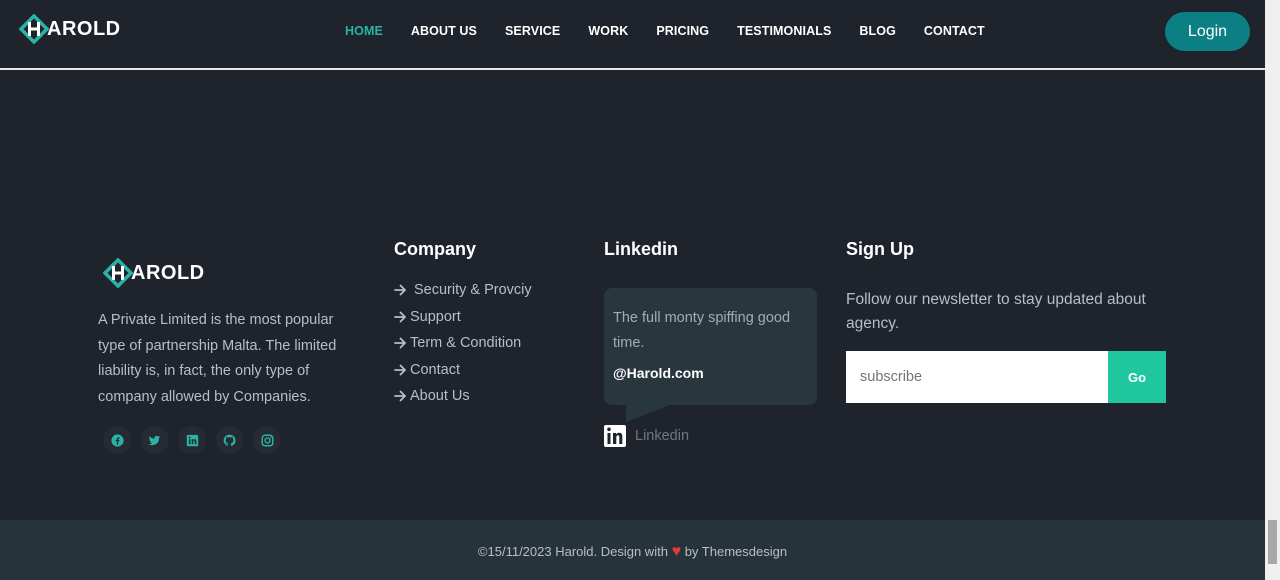  Describe the element at coordinates (435, 369) in the screenshot. I see `company-link-label: Contact` at that location.